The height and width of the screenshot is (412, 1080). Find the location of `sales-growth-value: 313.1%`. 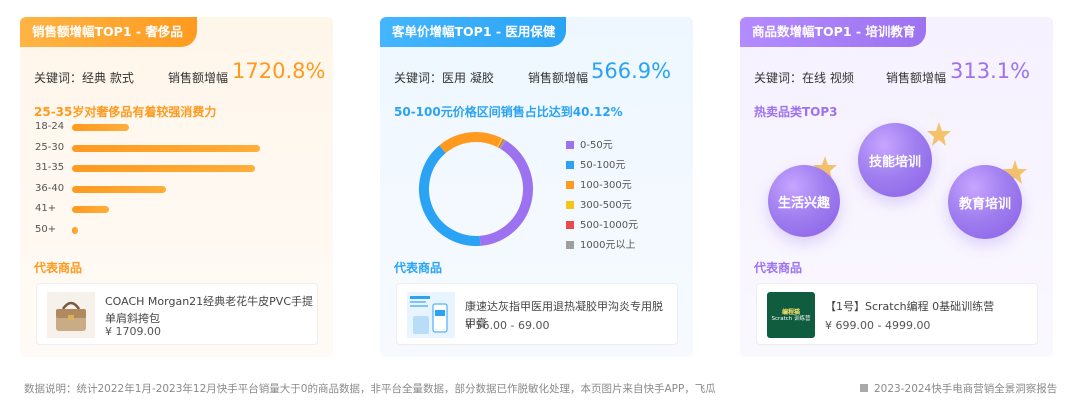

sales-growth-value: 313.1% is located at coordinates (990, 71).